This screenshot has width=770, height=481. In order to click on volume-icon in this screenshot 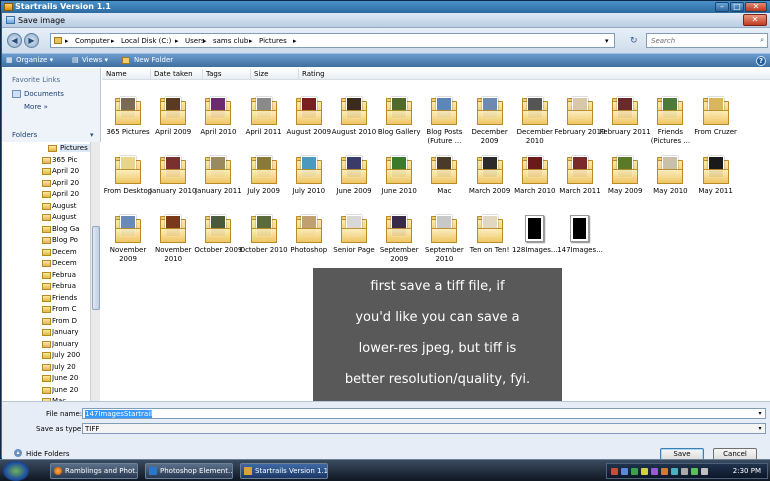, I will do `click(704, 471)`.